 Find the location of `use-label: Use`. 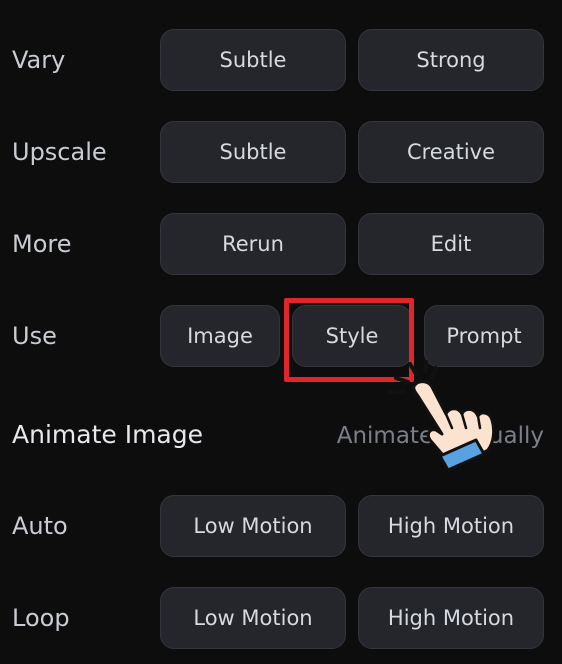

use-label: Use is located at coordinates (34, 336).